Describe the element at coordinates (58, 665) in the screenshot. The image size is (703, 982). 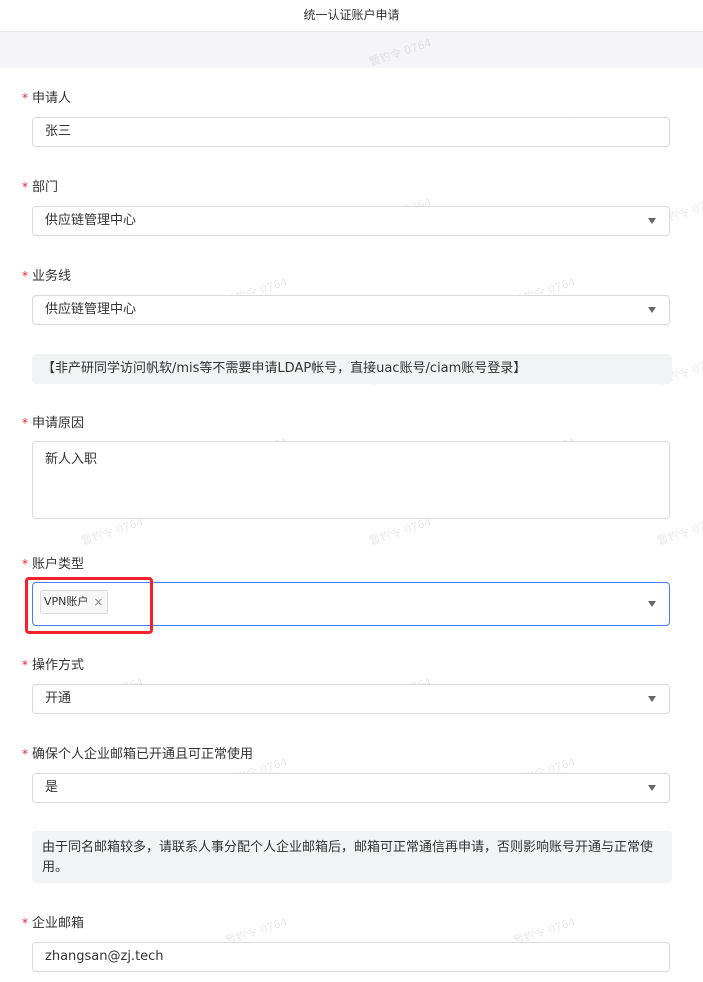
I see `operation-label-text: 操作方式` at that location.